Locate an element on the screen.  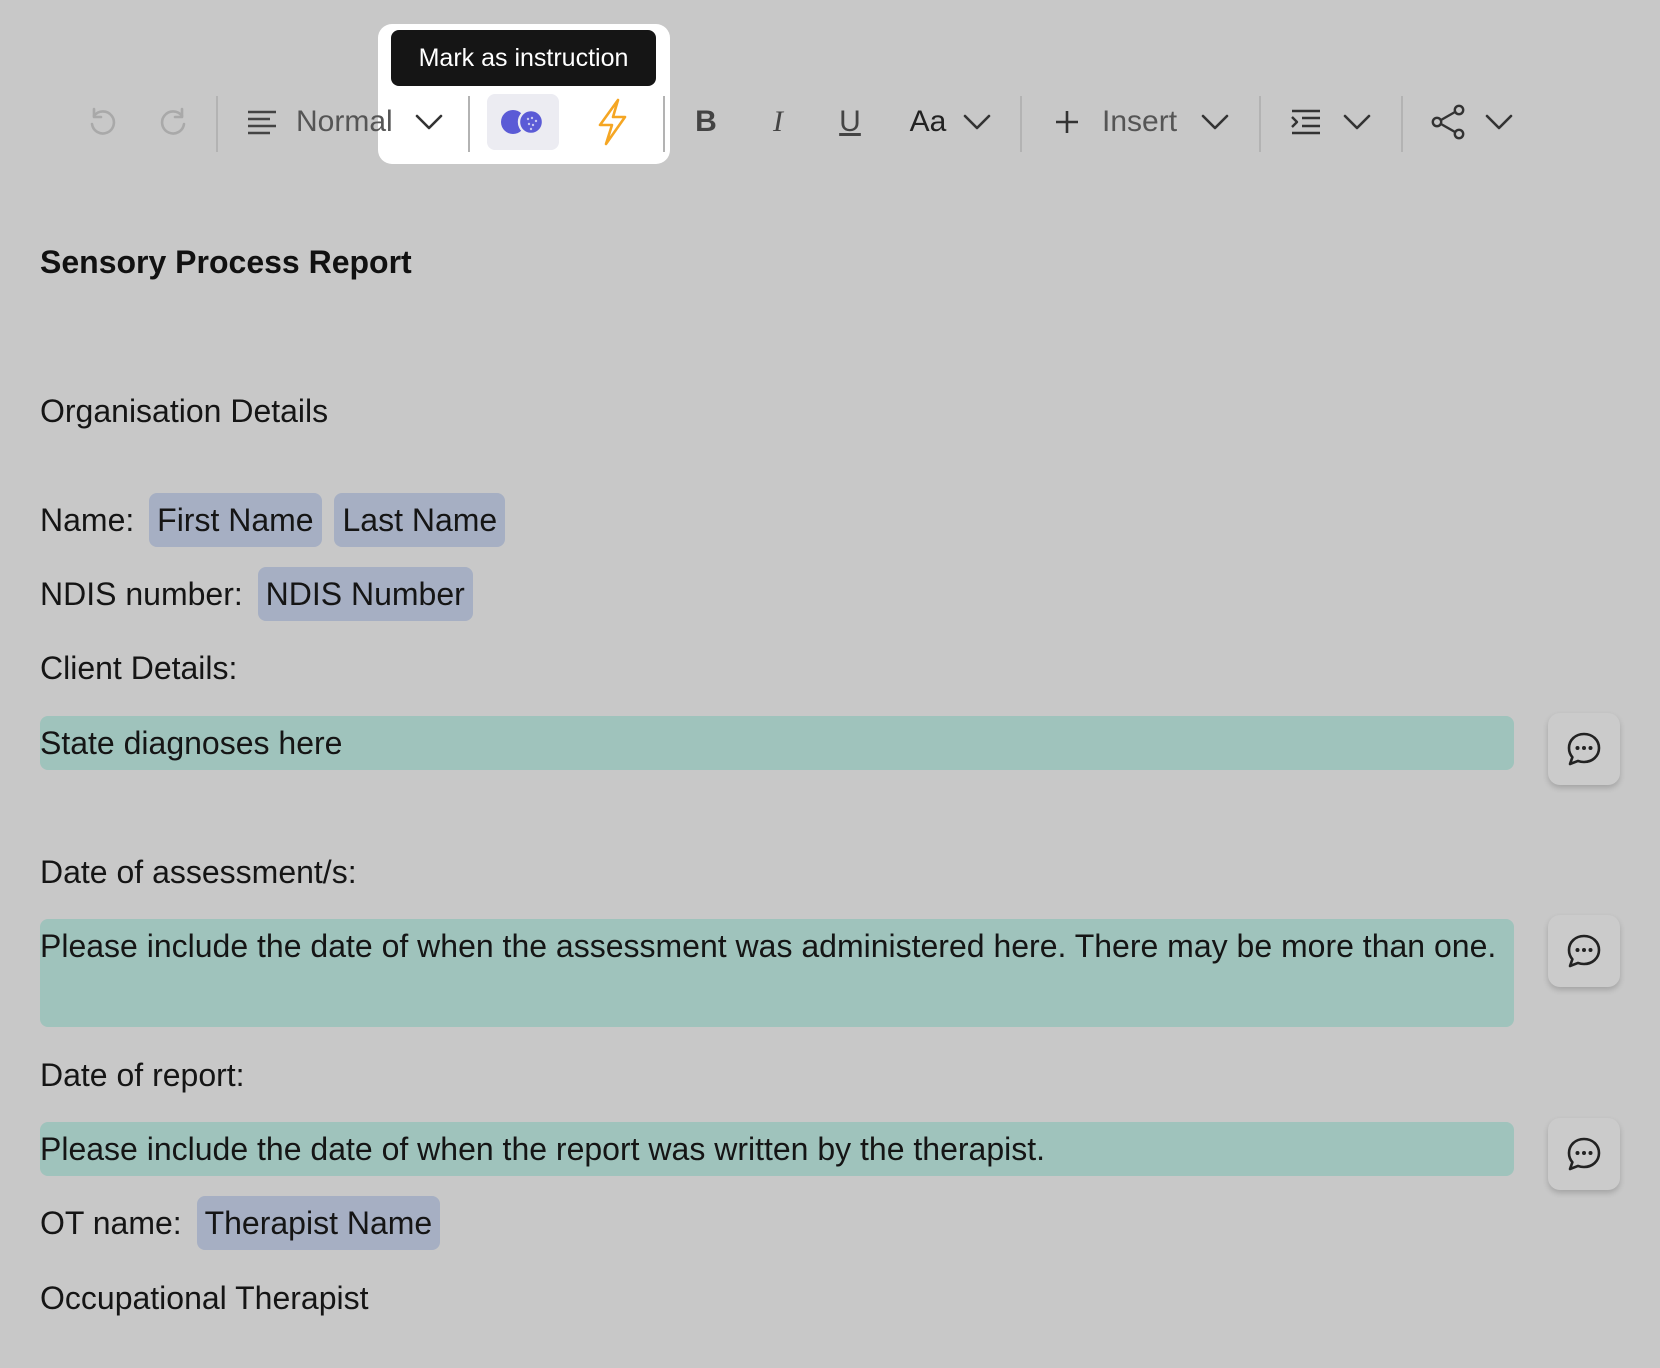
insert-button: Insert is located at coordinates (1142, 122).